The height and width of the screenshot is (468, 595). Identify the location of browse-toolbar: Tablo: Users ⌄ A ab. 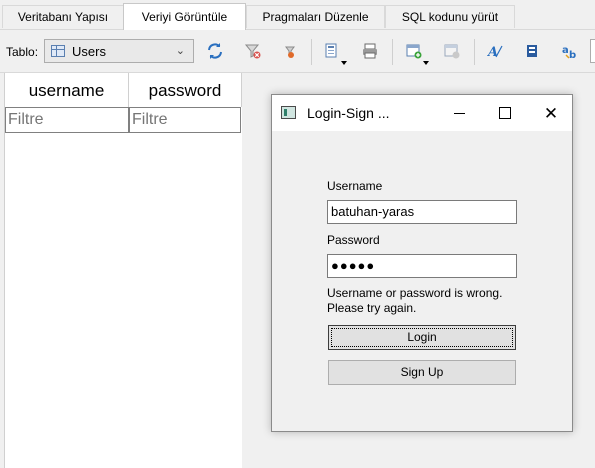
(297, 51).